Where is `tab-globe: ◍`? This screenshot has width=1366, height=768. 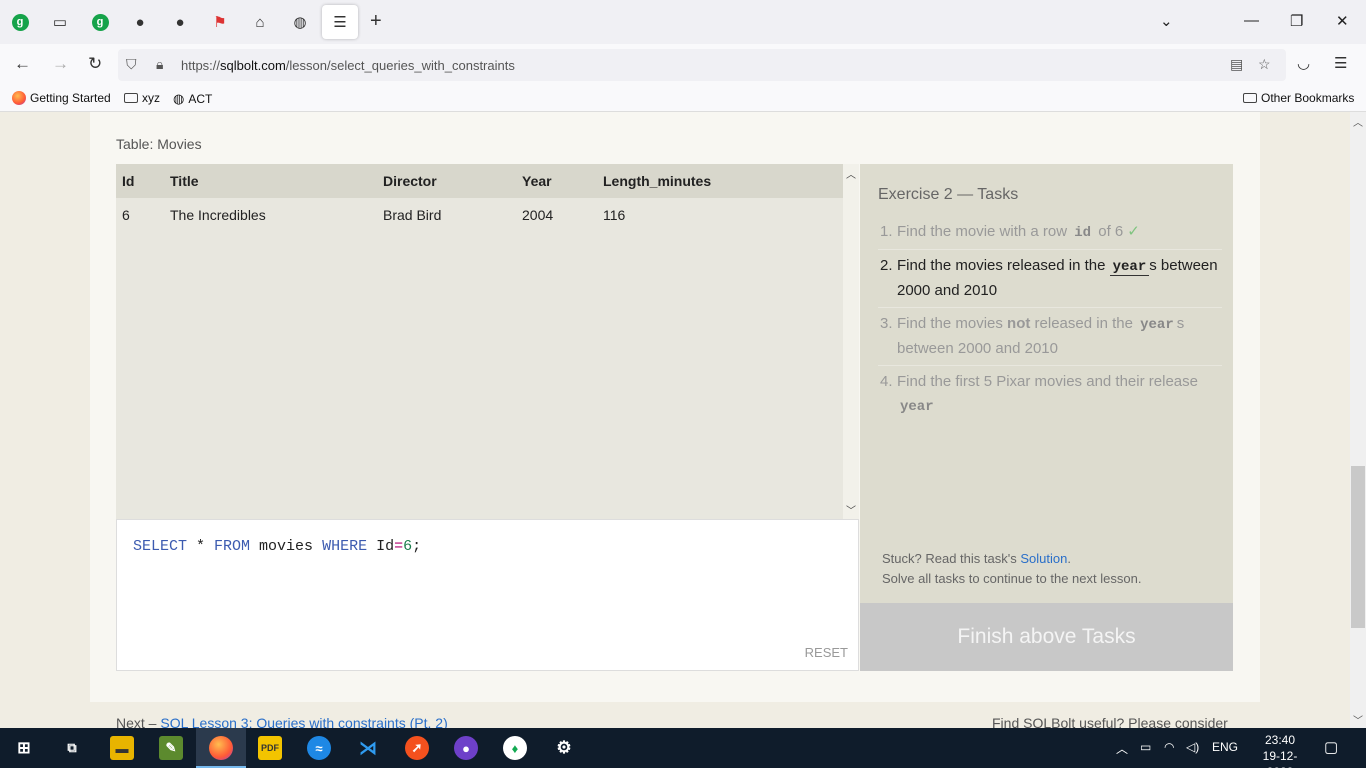 tab-globe: ◍ is located at coordinates (300, 22).